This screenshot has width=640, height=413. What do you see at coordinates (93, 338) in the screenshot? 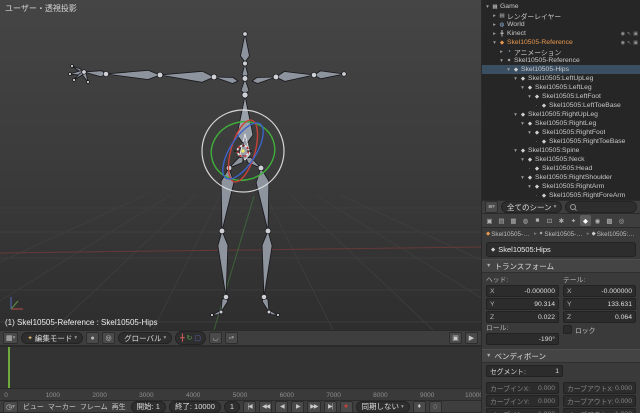
I see `viewport-shading-button: ●` at bounding box center [93, 338].